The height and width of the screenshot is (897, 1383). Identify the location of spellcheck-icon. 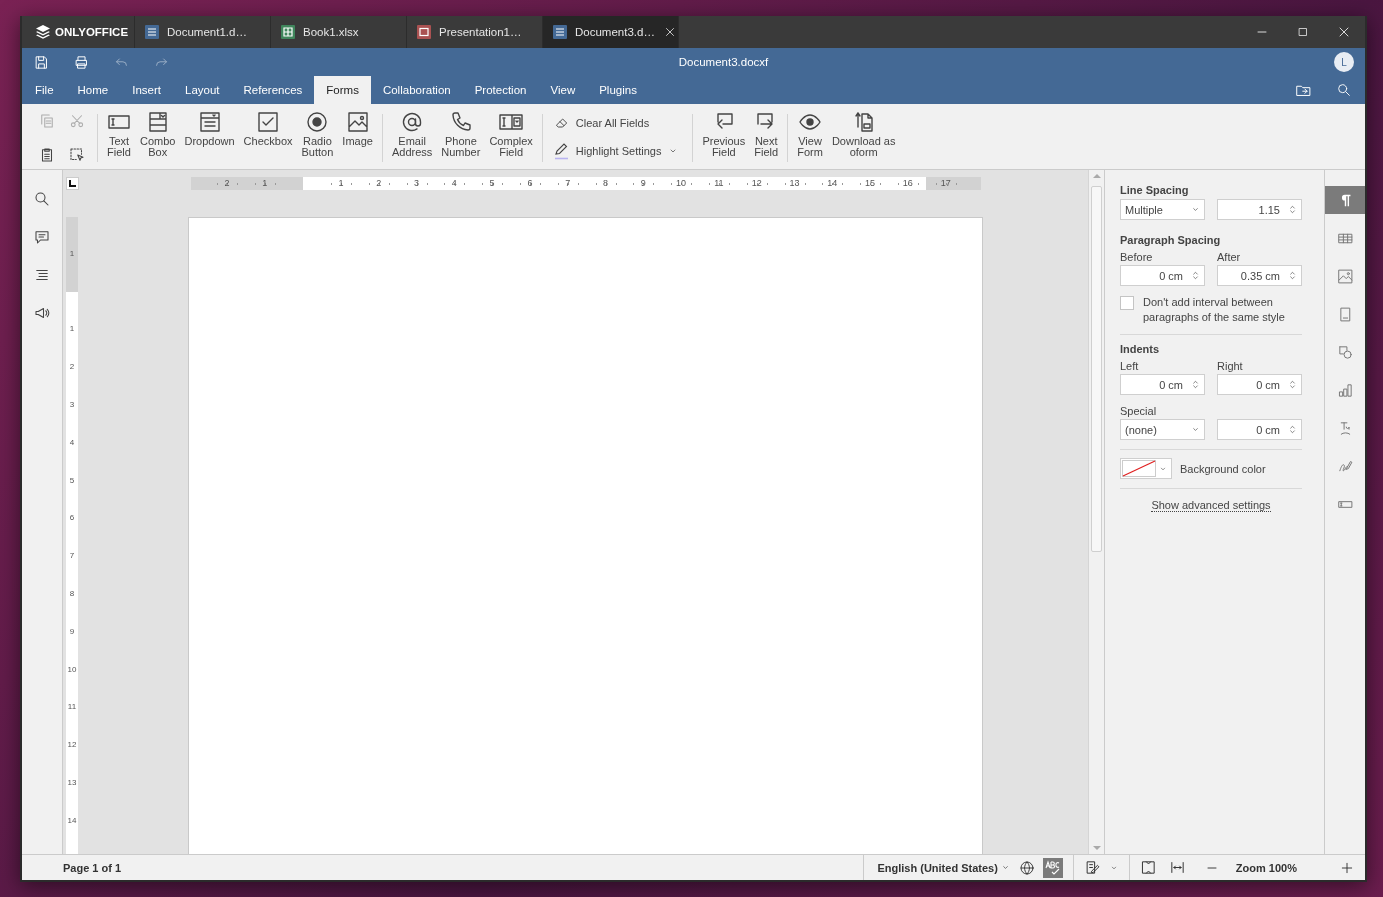
(1052, 867).